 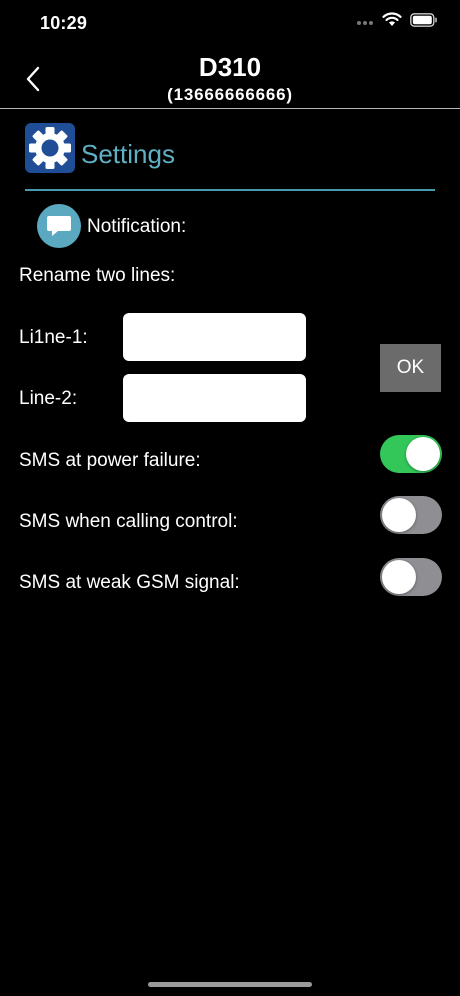 I want to click on home-indicator, so click(x=230, y=984).